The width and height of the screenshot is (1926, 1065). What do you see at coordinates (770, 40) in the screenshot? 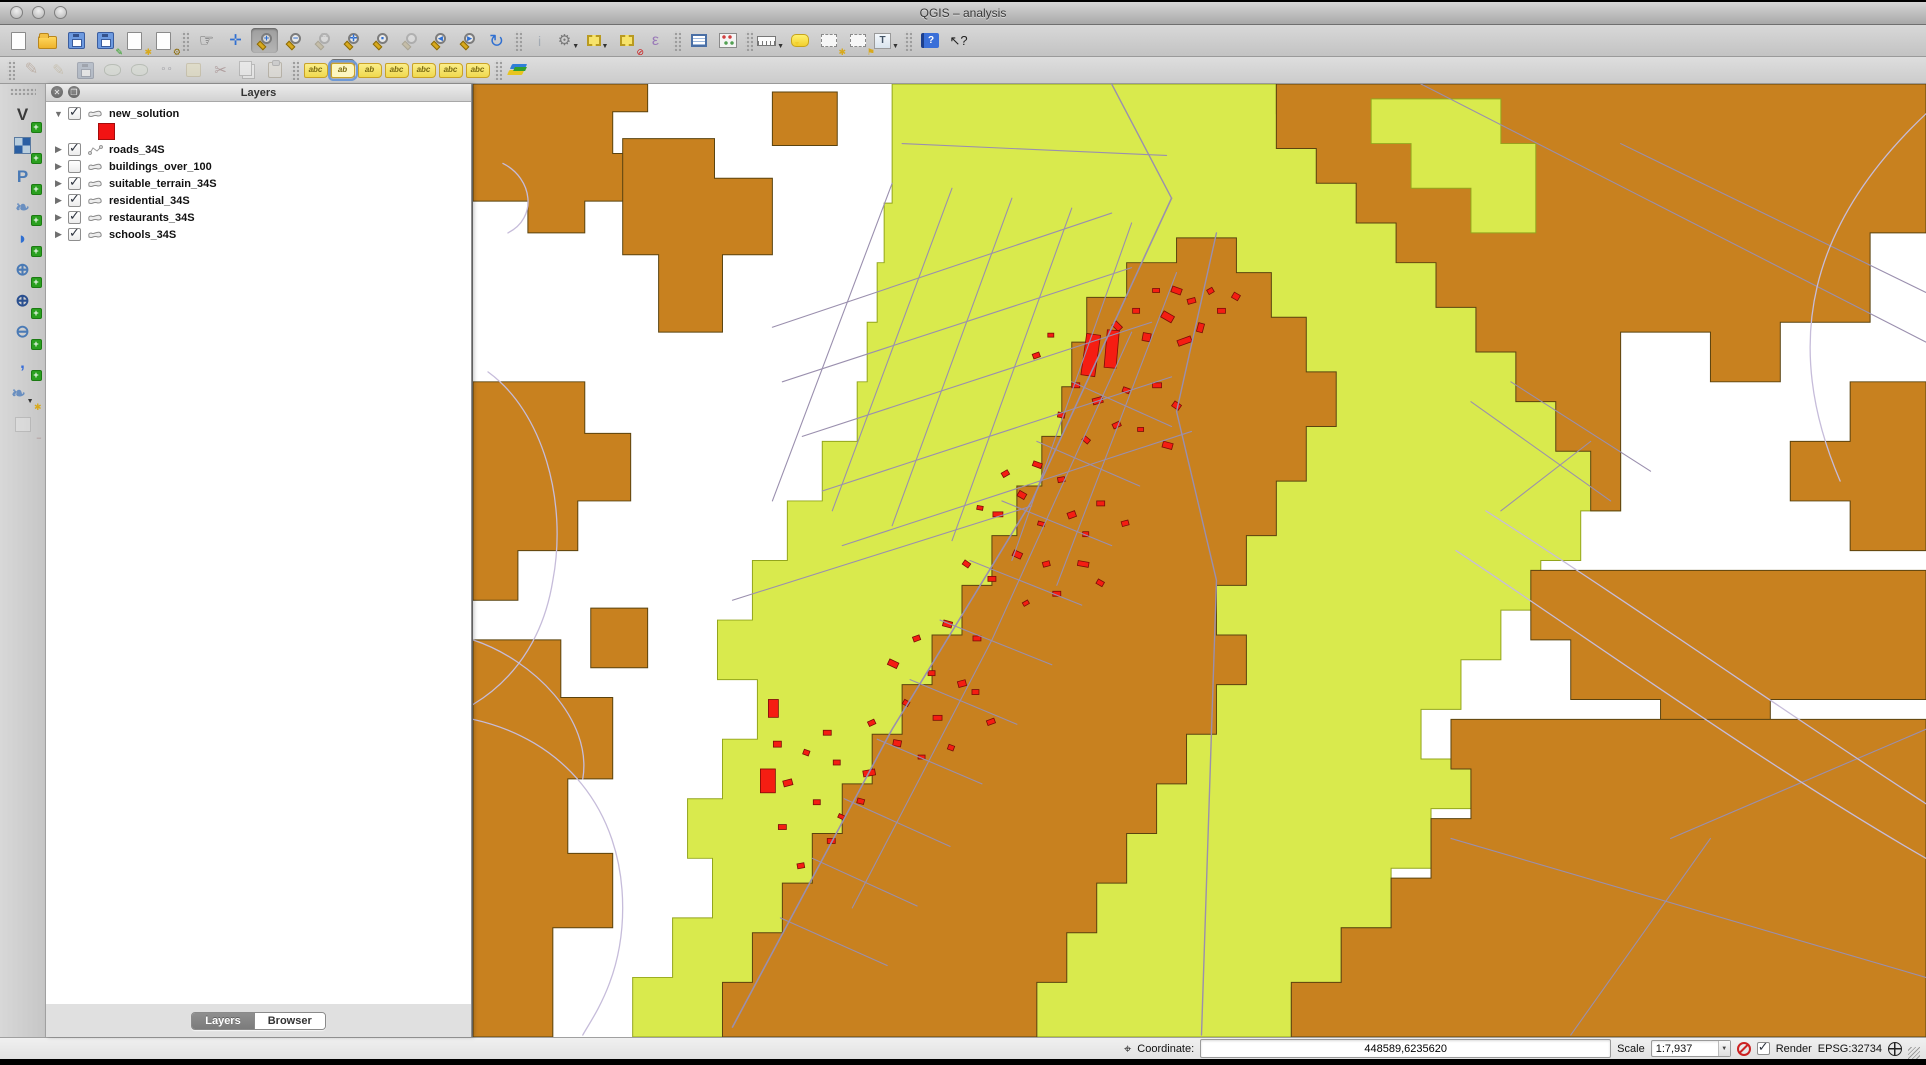
I see `measure-line-button: ▼` at bounding box center [770, 40].